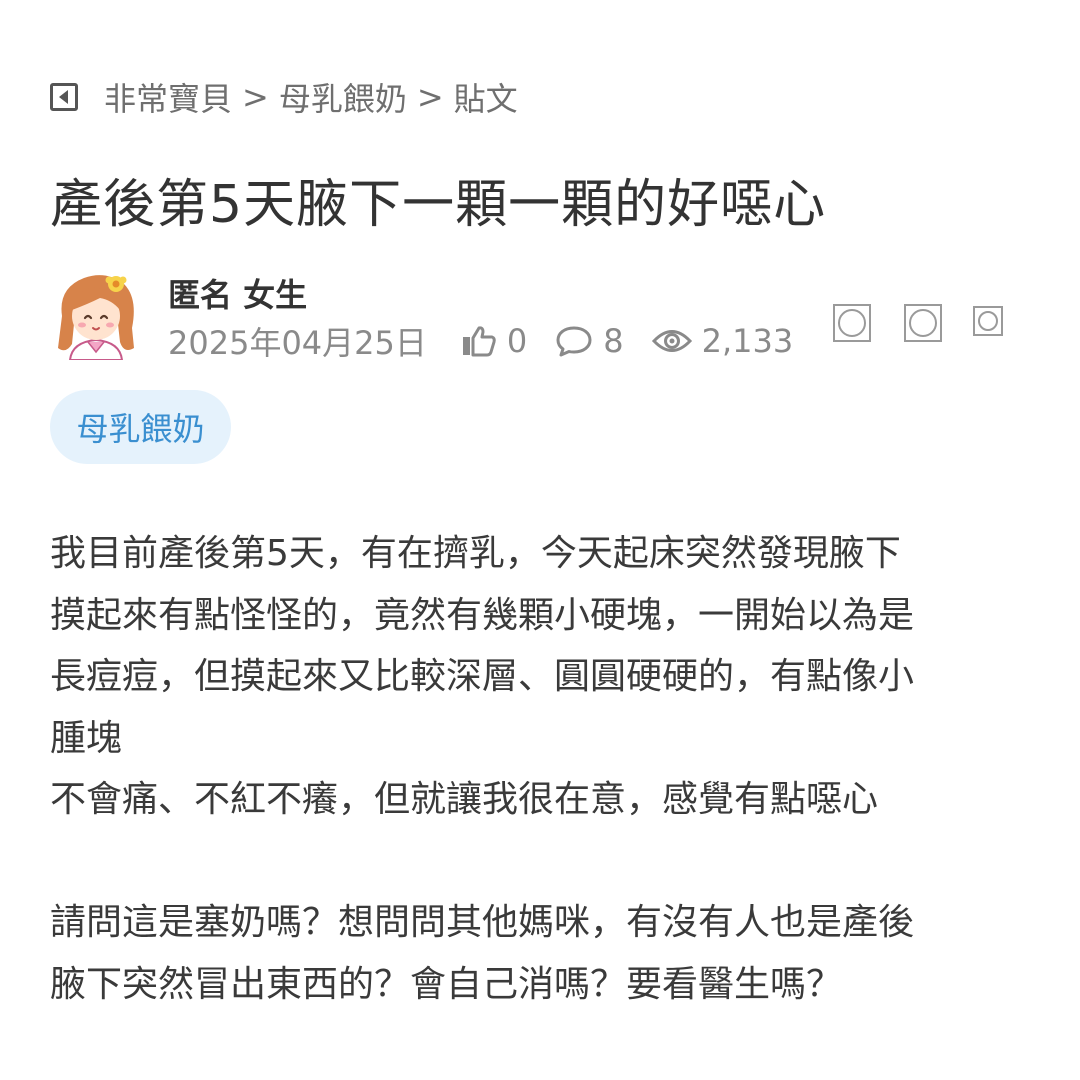  What do you see at coordinates (482, 615) in the screenshot?
I see `post-body-line: 摸起來有點怪怪的，竟然有幾顆小硬塊，一開始以為是` at bounding box center [482, 615].